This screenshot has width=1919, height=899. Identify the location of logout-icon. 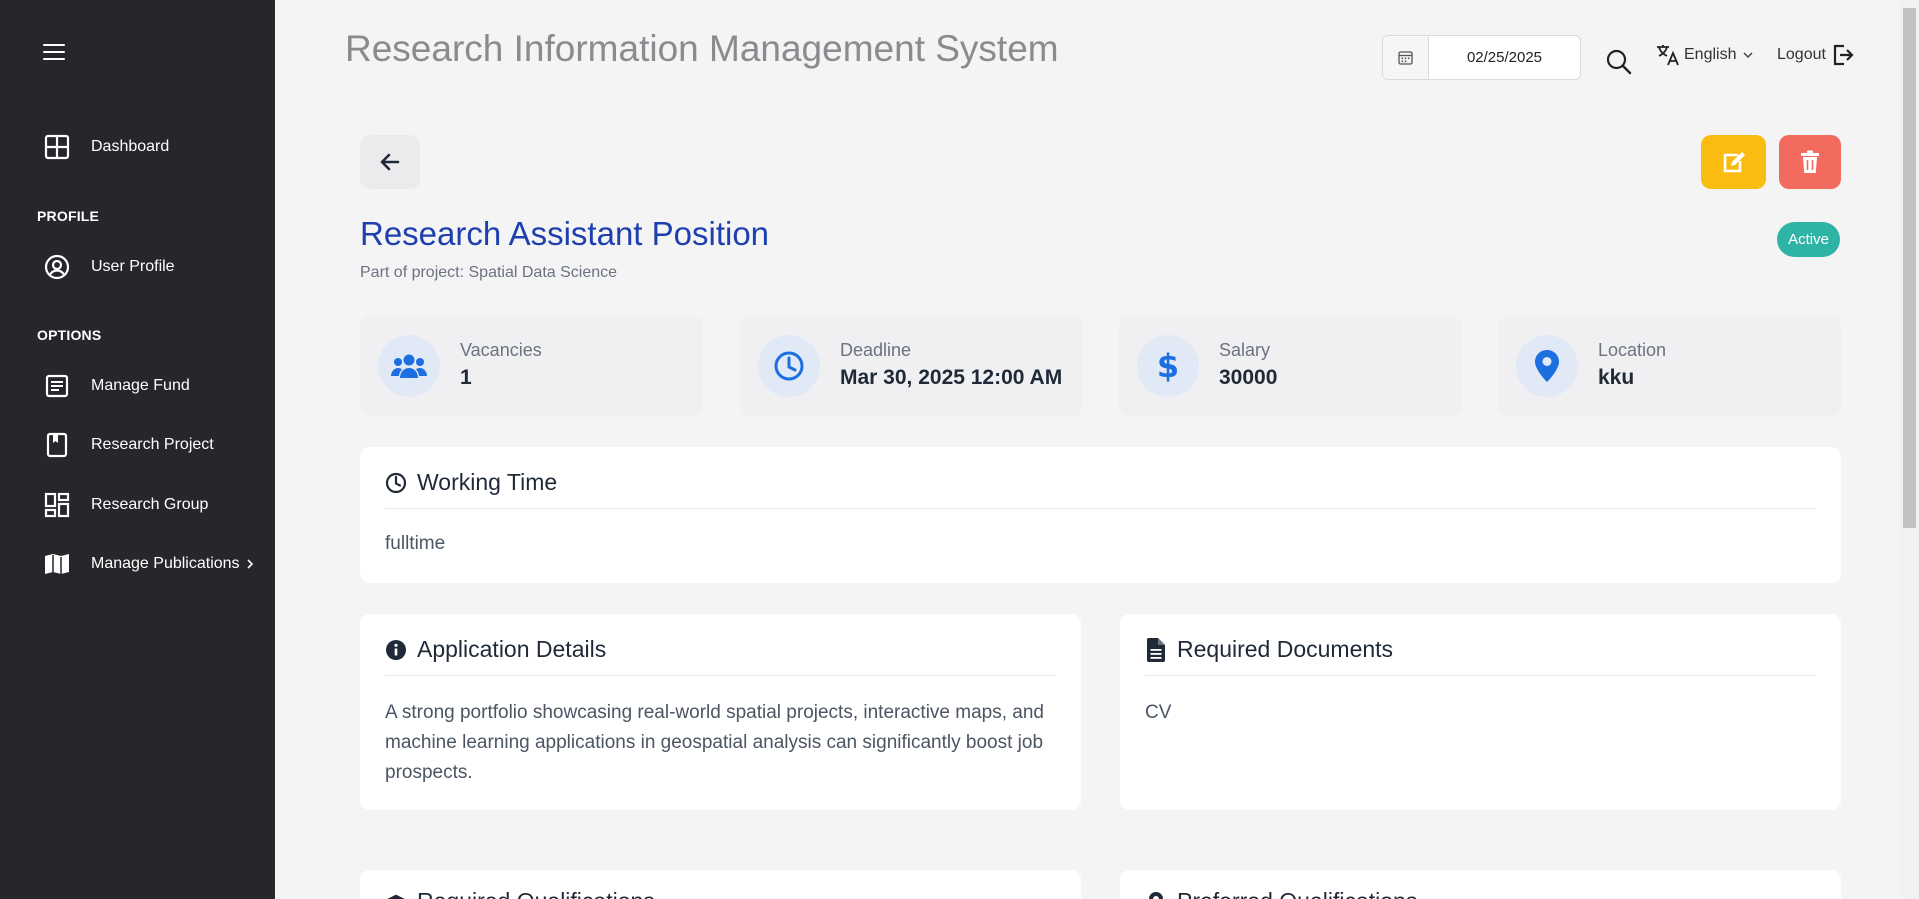
(1843, 55).